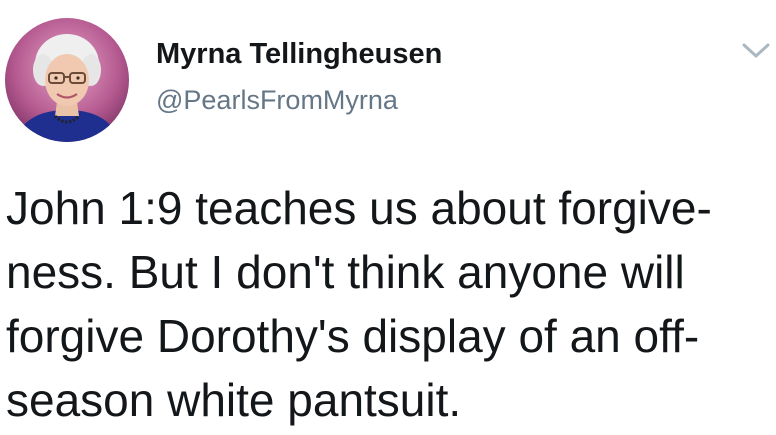  Describe the element at coordinates (299, 54) in the screenshot. I see `author-name: Myrna Tellingheusen` at that location.